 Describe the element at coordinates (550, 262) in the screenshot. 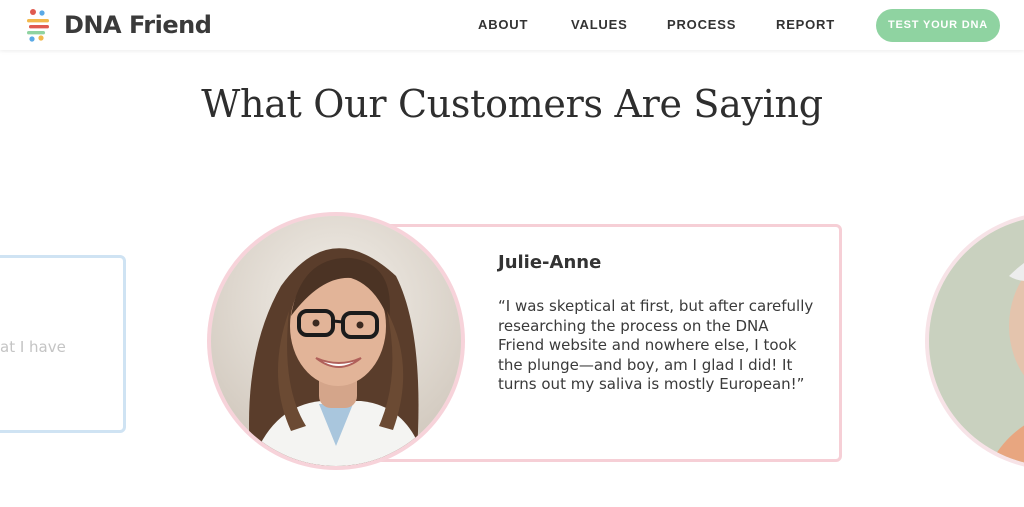

I see `reviewer-name: Julie-Anne` at that location.